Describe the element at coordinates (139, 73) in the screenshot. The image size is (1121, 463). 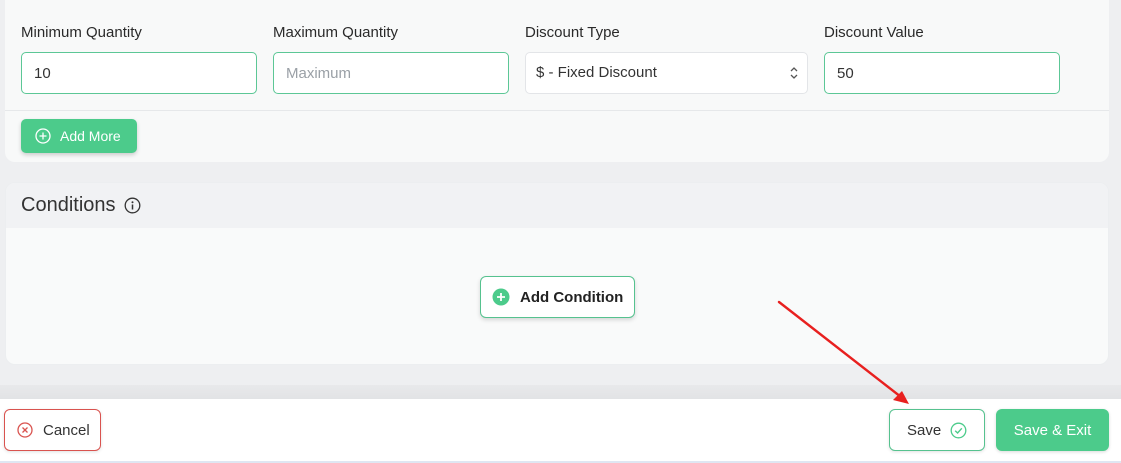
I see `min-quantity-input` at that location.